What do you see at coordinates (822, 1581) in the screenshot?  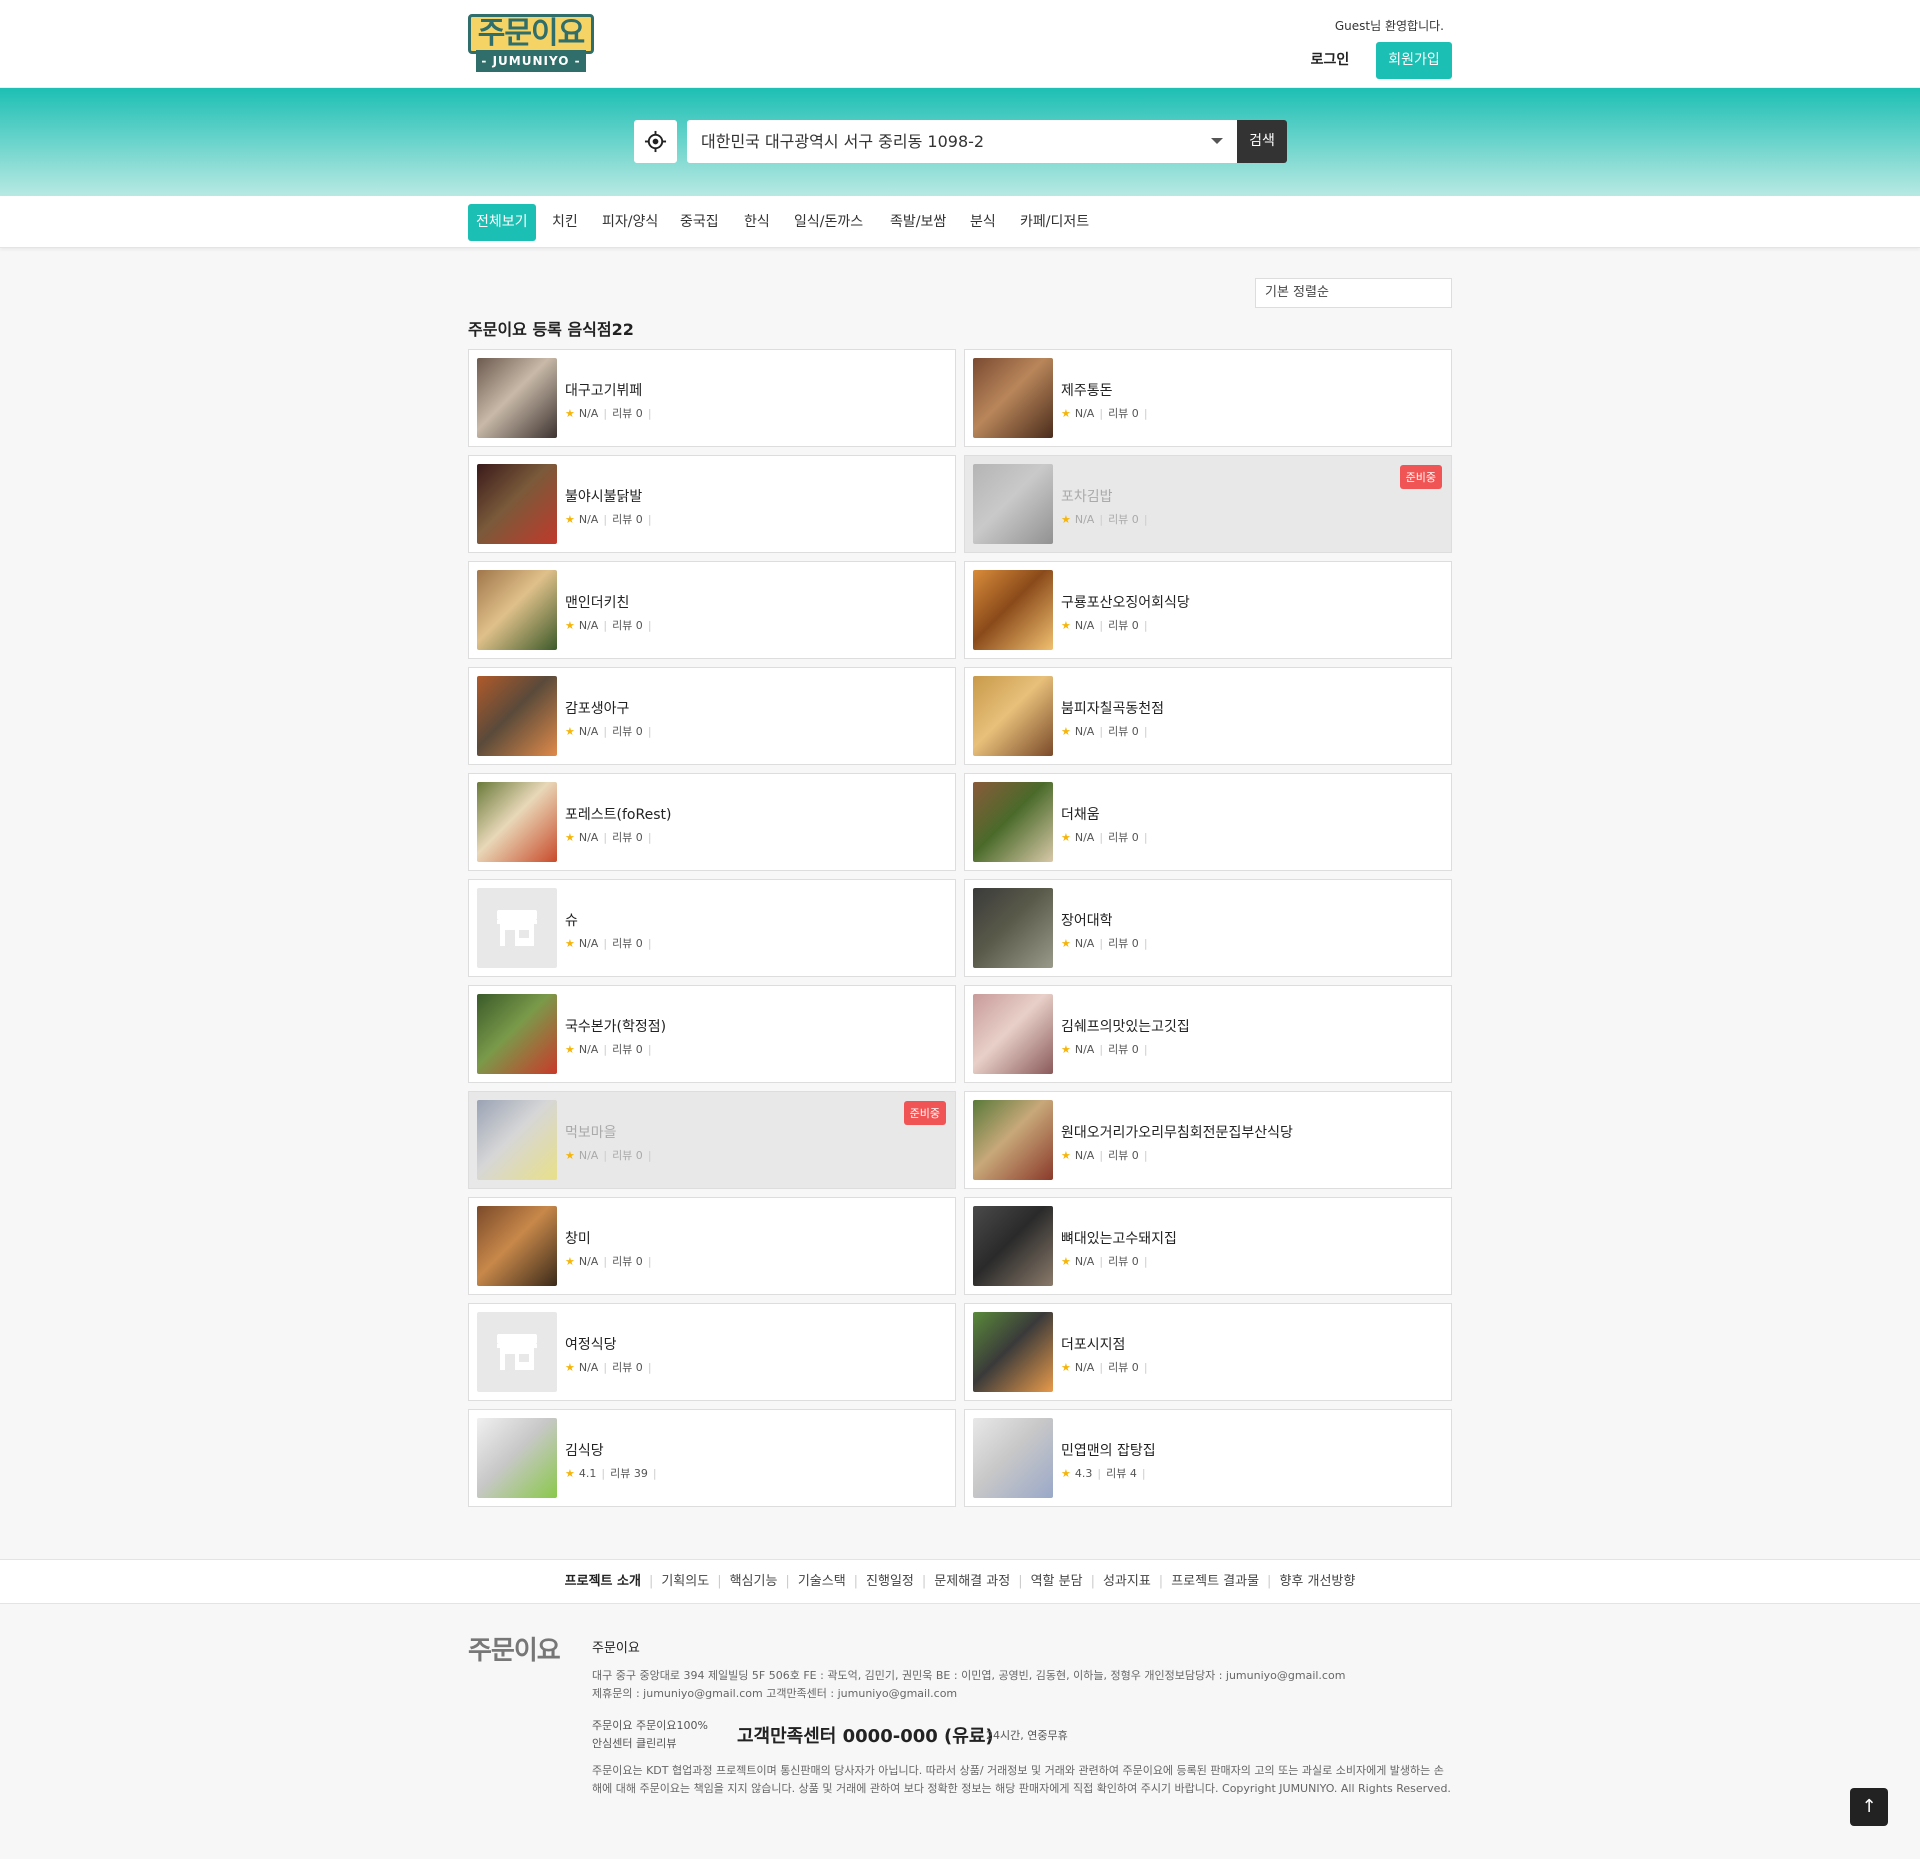 I see `footer-nav-link: 기술스택` at bounding box center [822, 1581].